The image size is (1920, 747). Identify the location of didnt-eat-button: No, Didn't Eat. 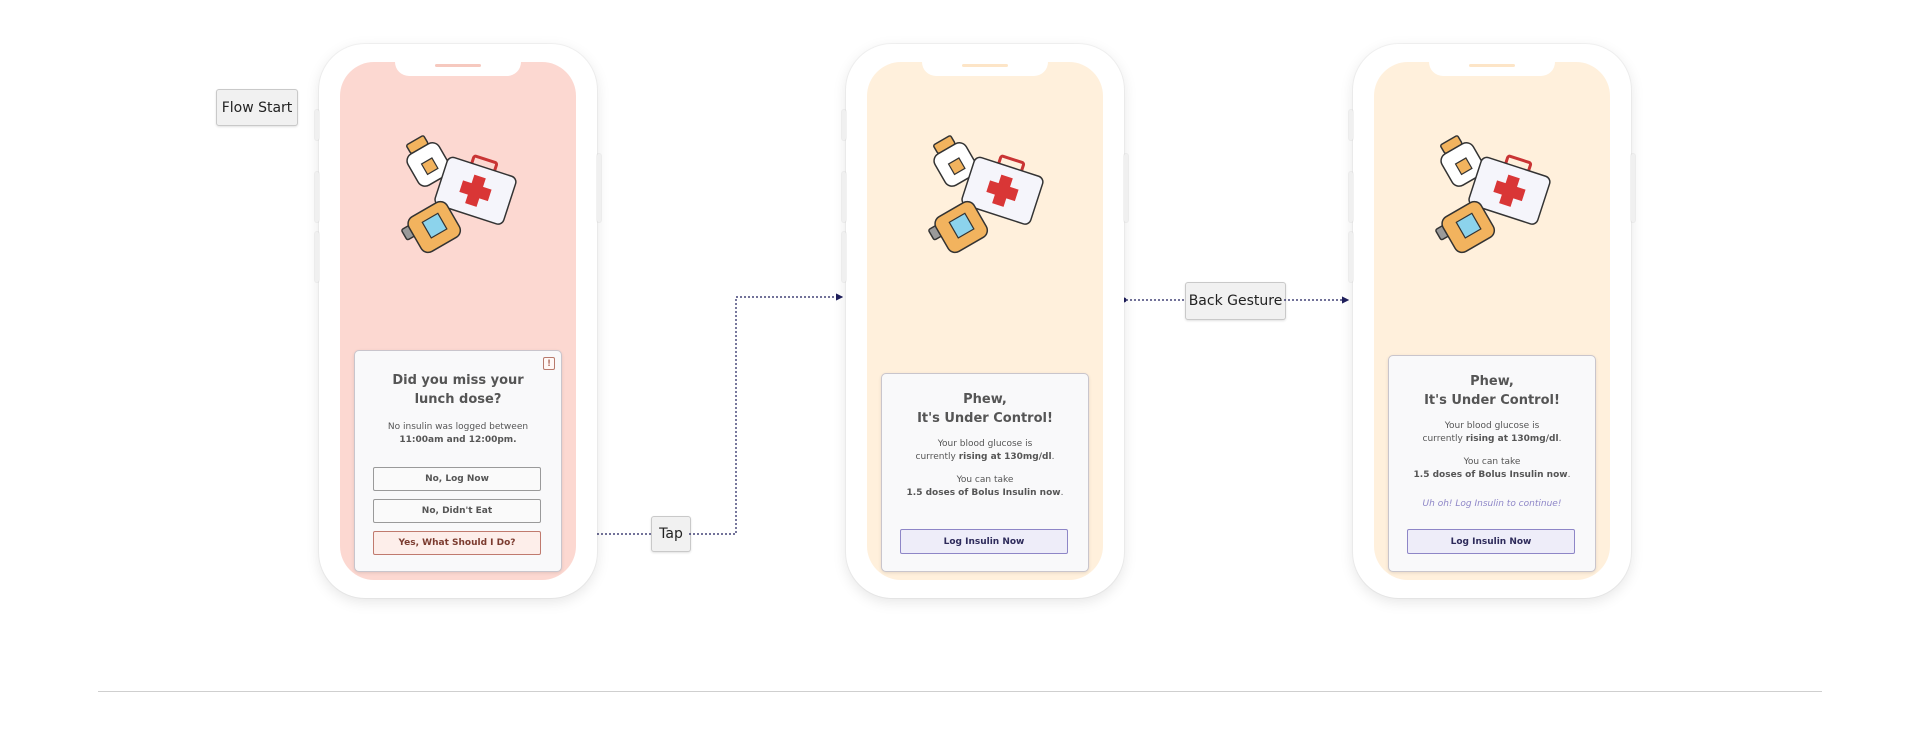
(457, 511).